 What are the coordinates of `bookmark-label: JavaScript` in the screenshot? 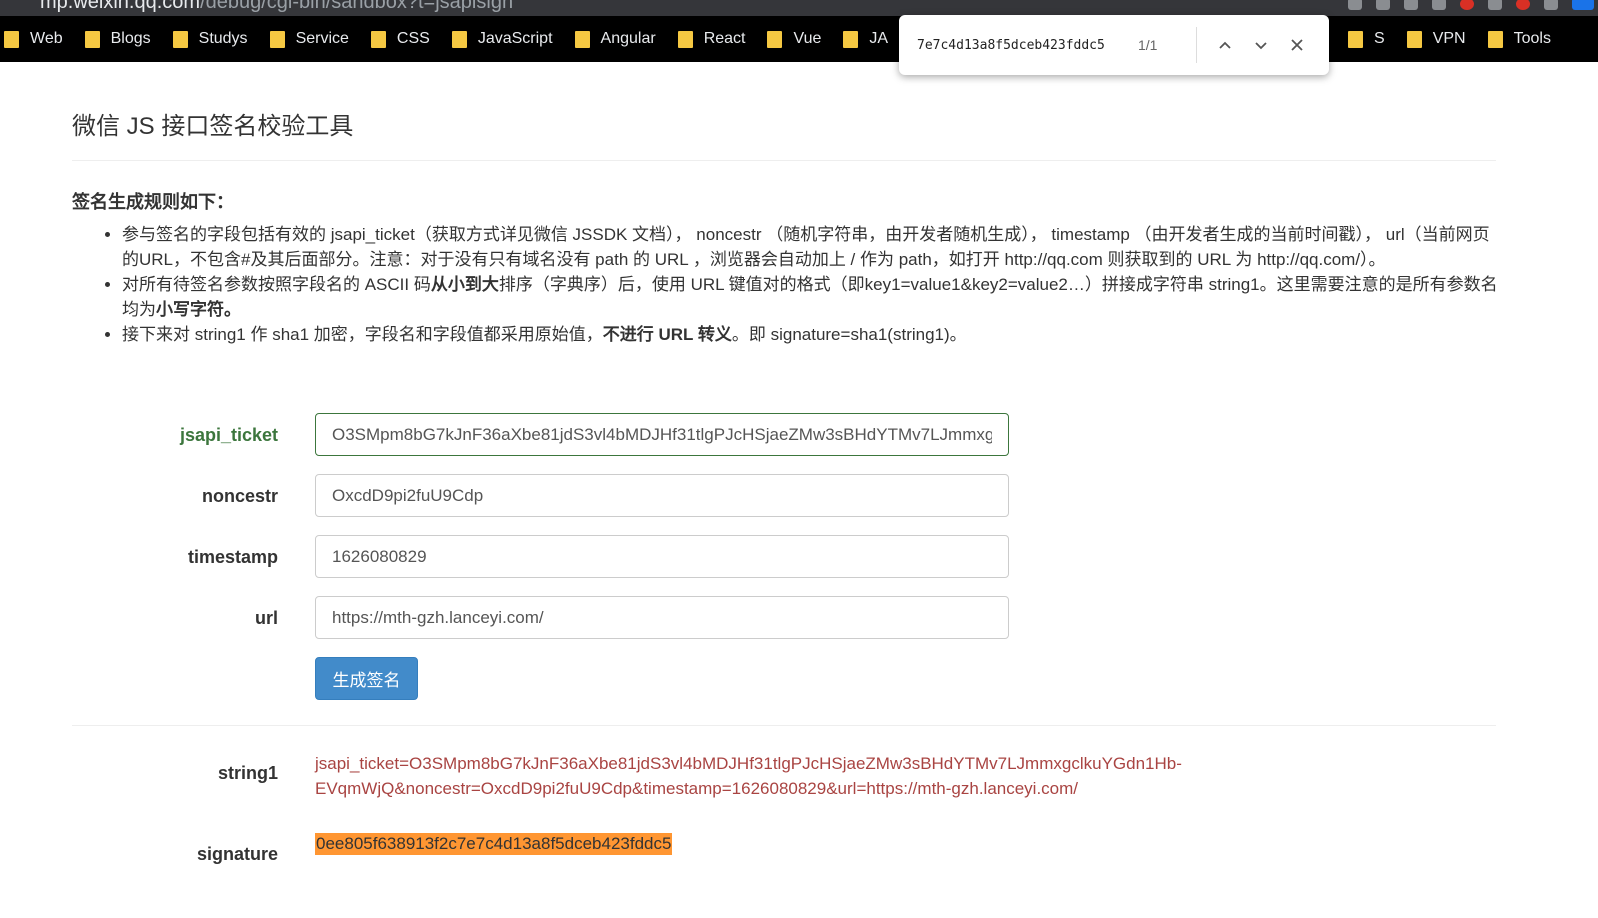 It's located at (515, 38).